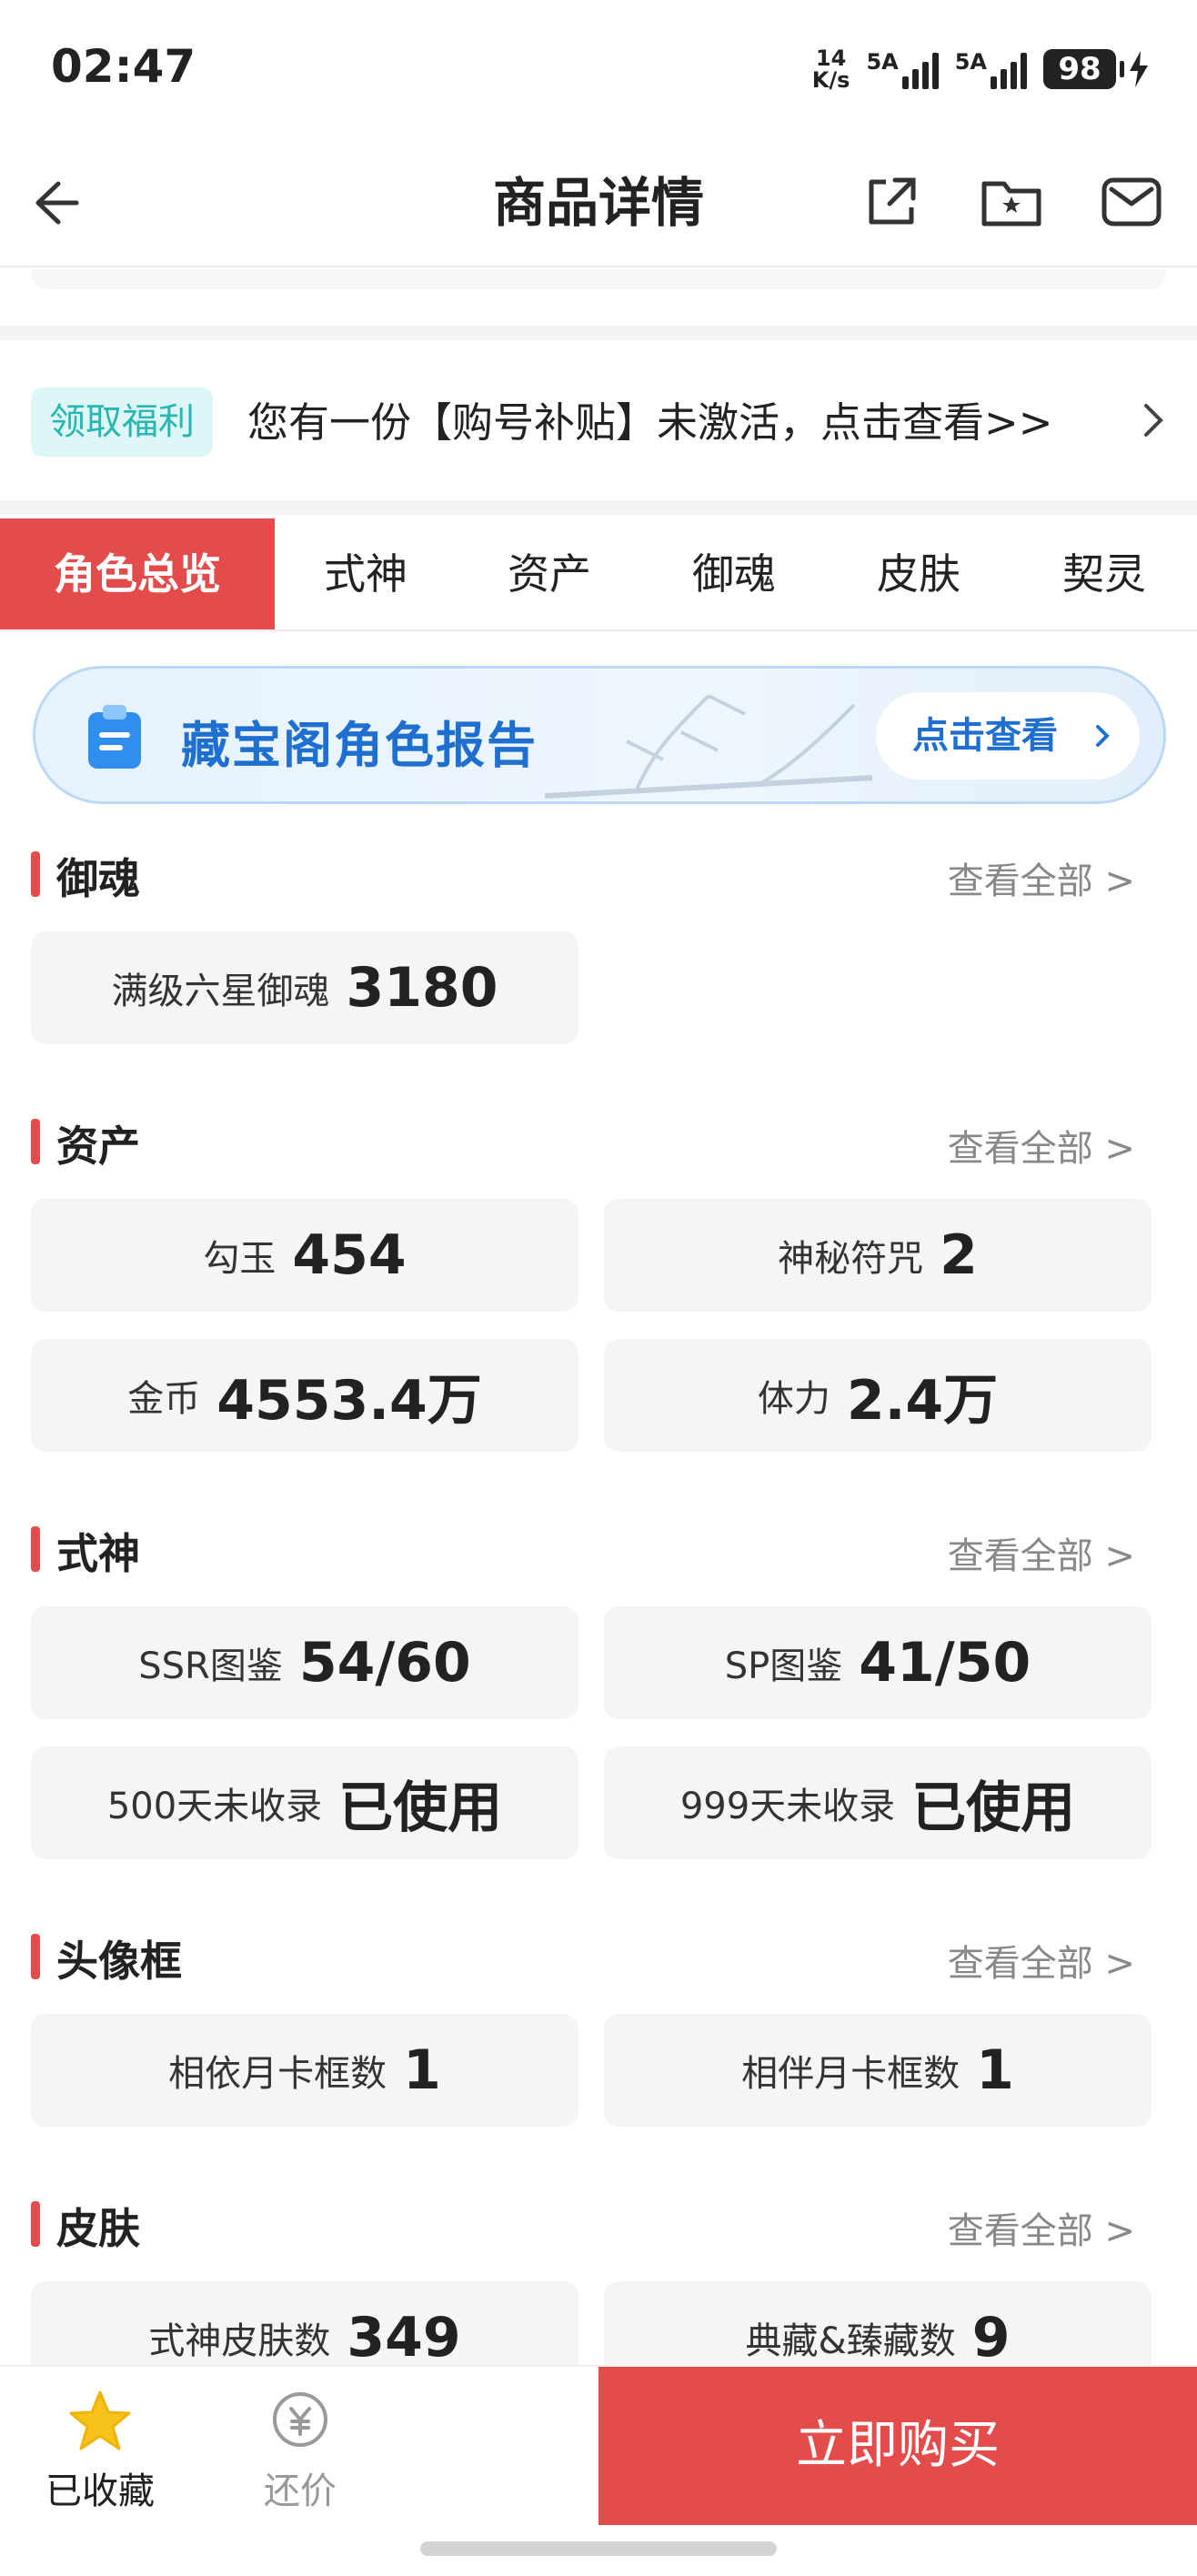 The height and width of the screenshot is (2576, 1197). What do you see at coordinates (878, 1255) in the screenshot?
I see `stat-card: 神秘符咒 2` at bounding box center [878, 1255].